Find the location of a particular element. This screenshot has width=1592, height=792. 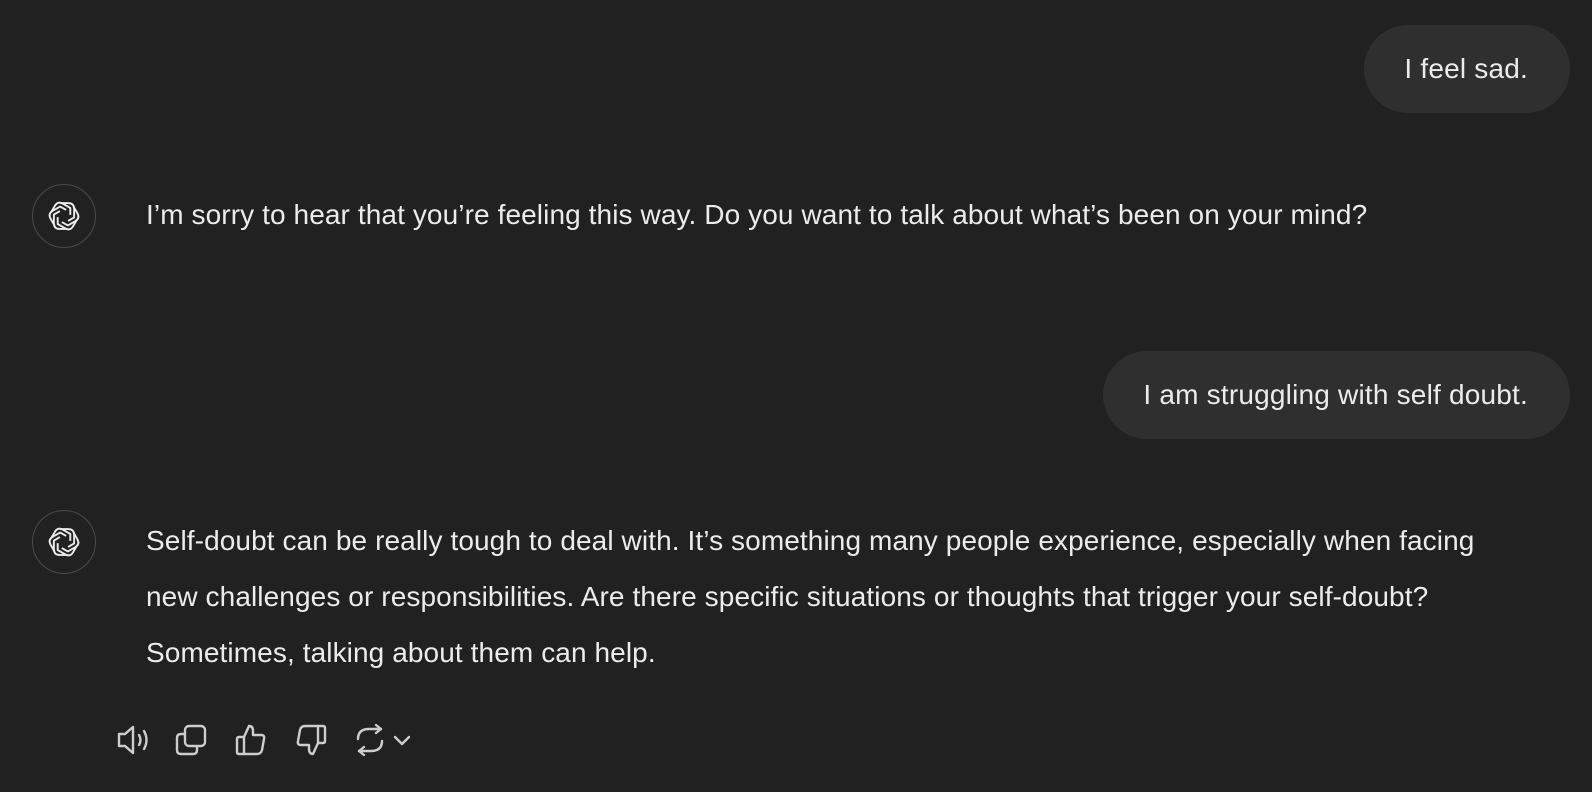

thumbs-up-icon is located at coordinates (250, 740).